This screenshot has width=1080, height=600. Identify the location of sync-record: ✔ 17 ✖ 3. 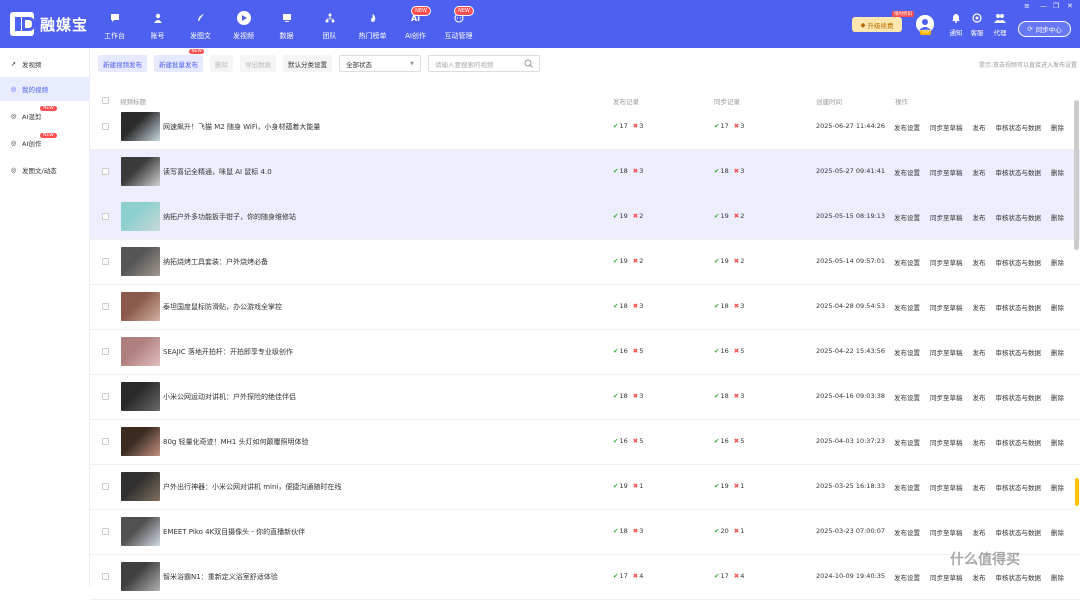
(729, 126).